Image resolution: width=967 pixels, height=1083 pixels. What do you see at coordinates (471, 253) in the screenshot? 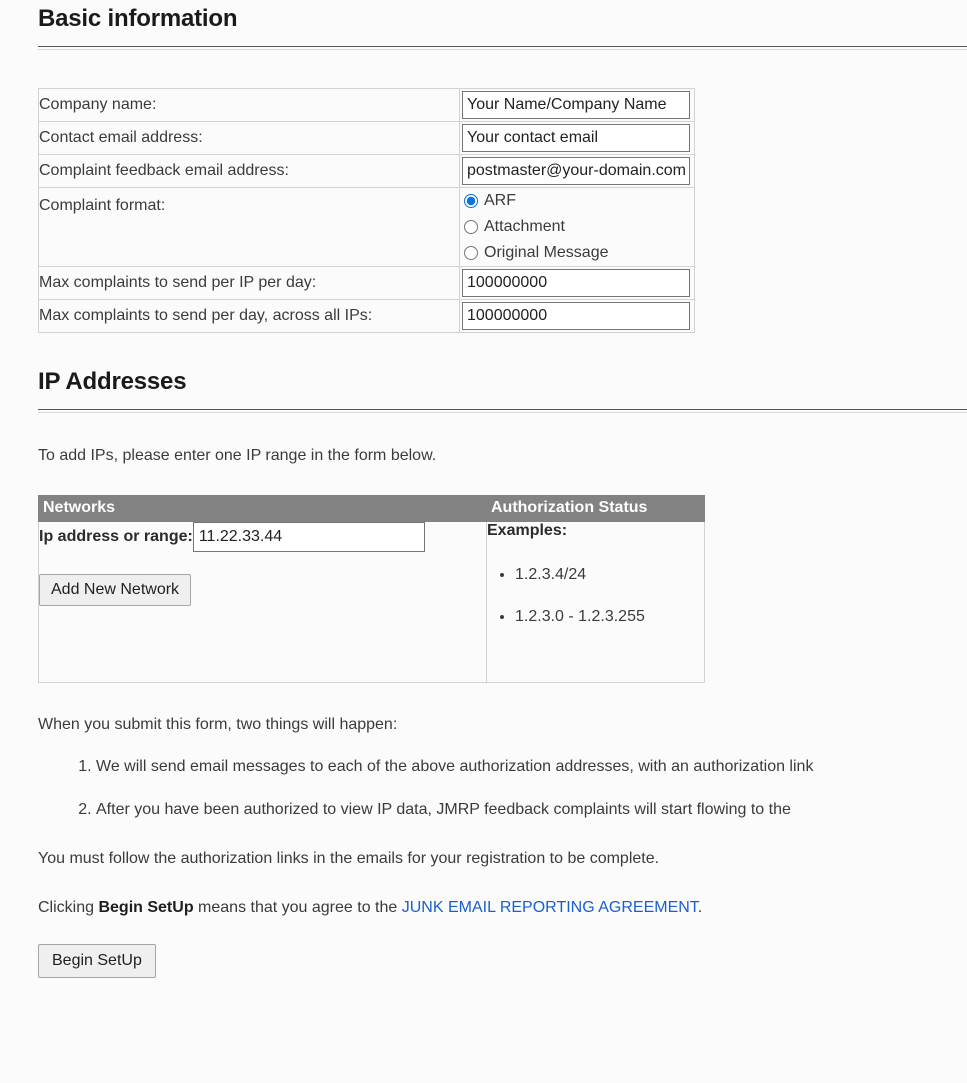
I see `radio-original-message` at bounding box center [471, 253].